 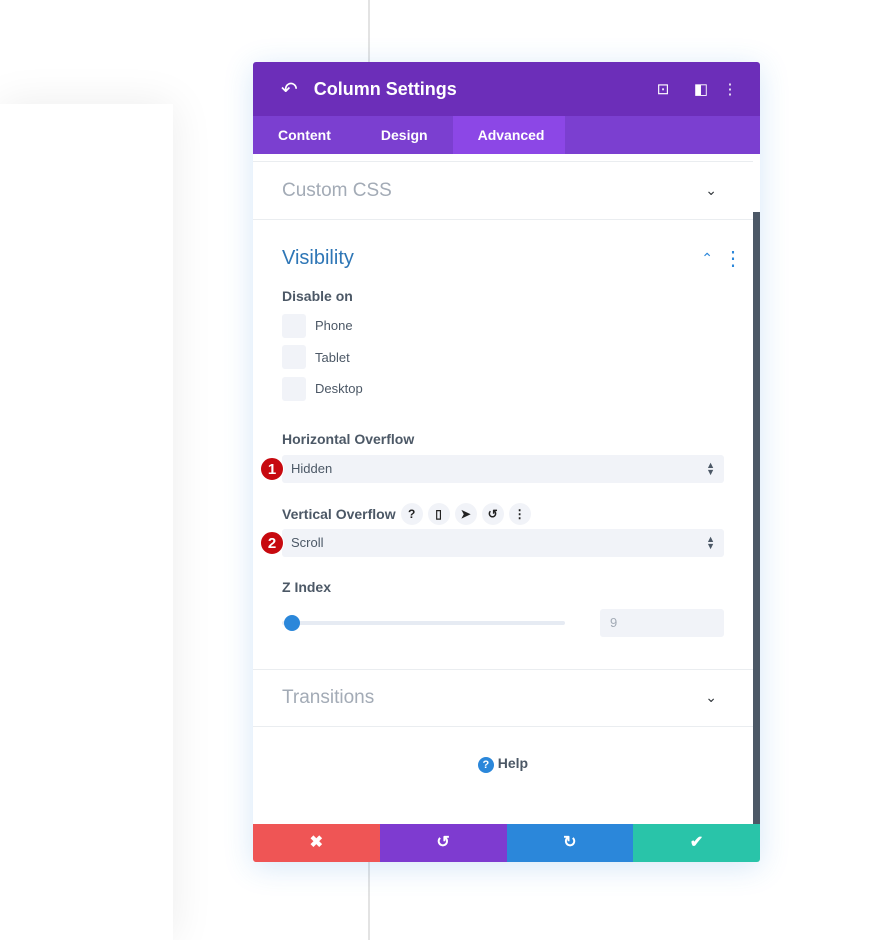 What do you see at coordinates (503, 158) in the screenshot?
I see `section-css-id: CSS ID & Classes⌄` at bounding box center [503, 158].